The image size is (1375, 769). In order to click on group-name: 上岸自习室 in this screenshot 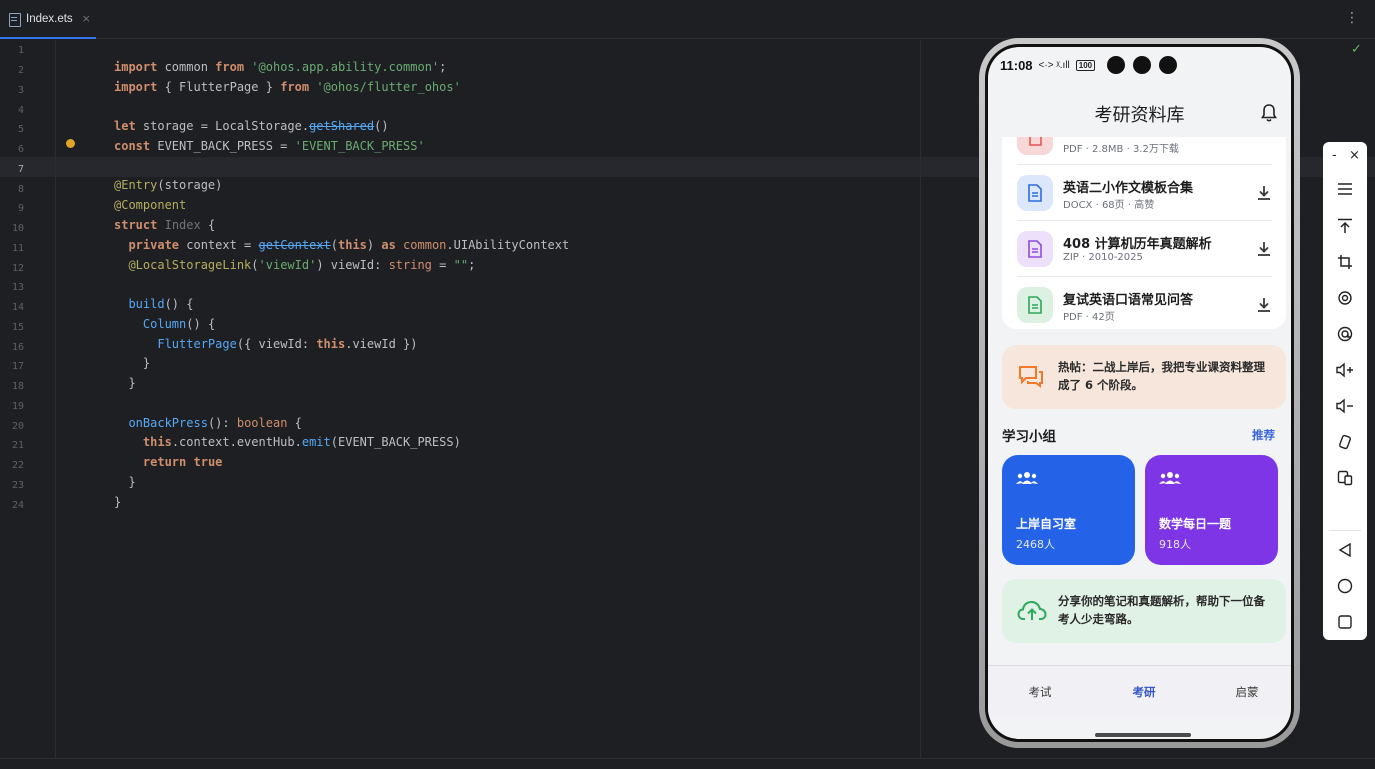, I will do `click(1046, 524)`.